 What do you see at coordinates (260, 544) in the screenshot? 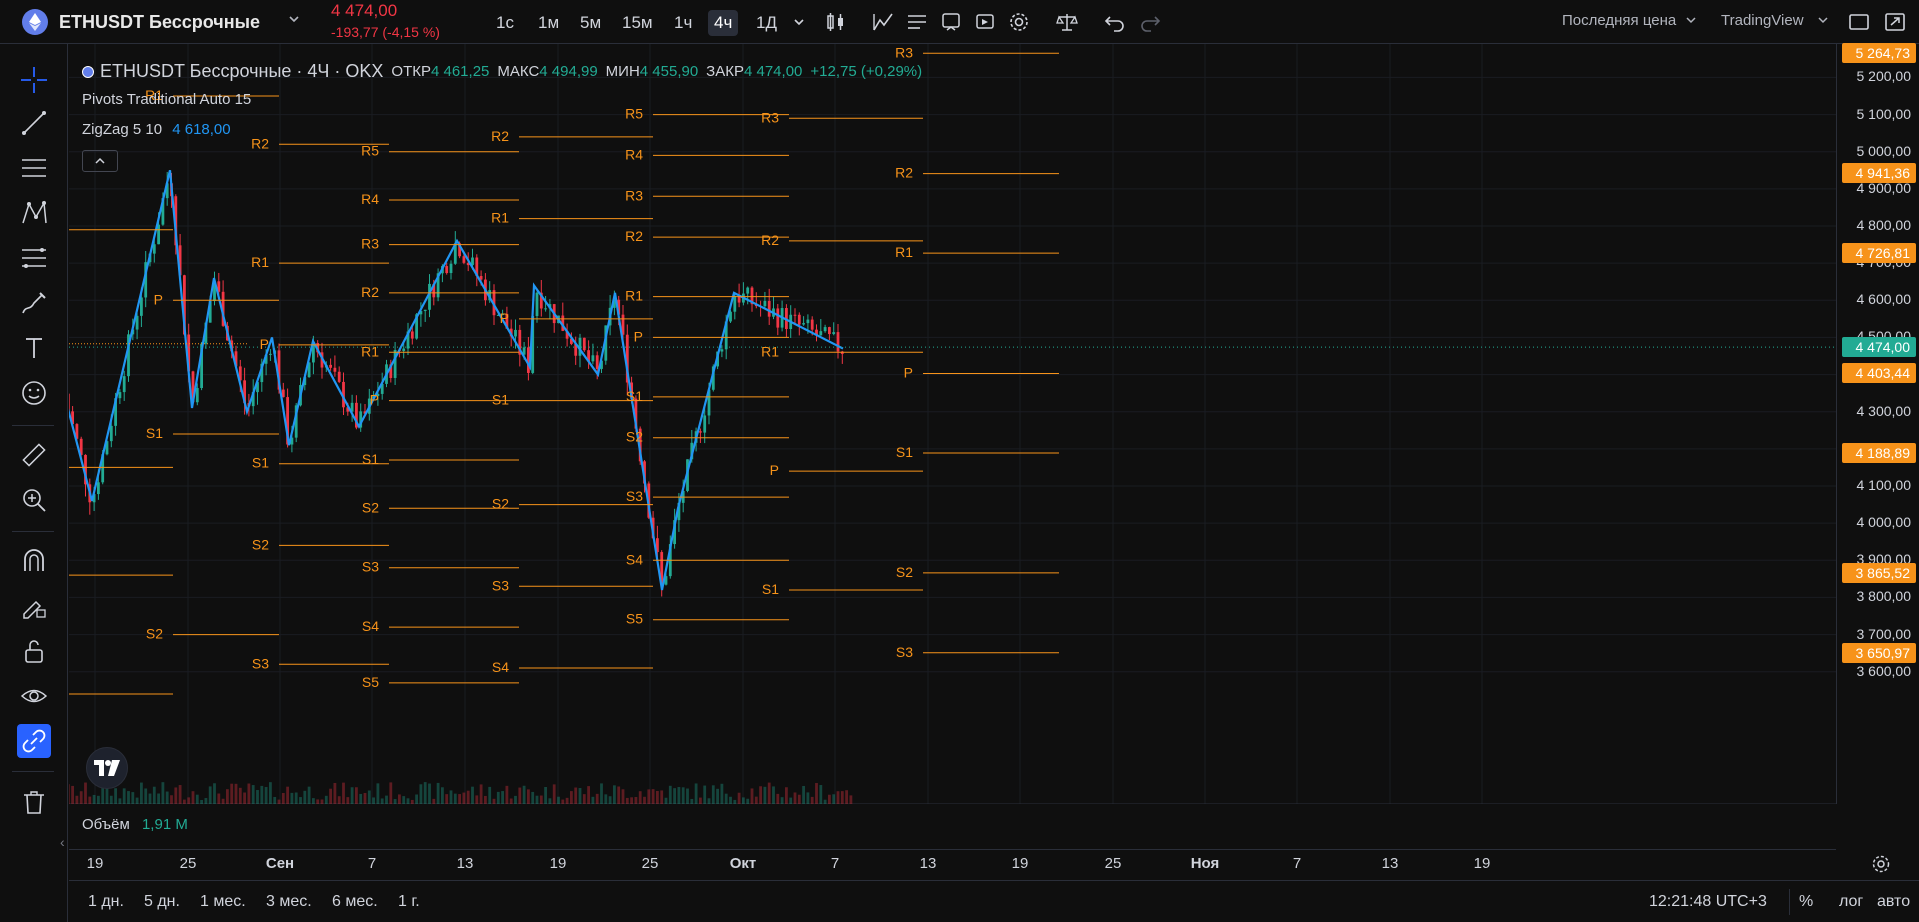
I see `pivot-label: S2` at bounding box center [260, 544].